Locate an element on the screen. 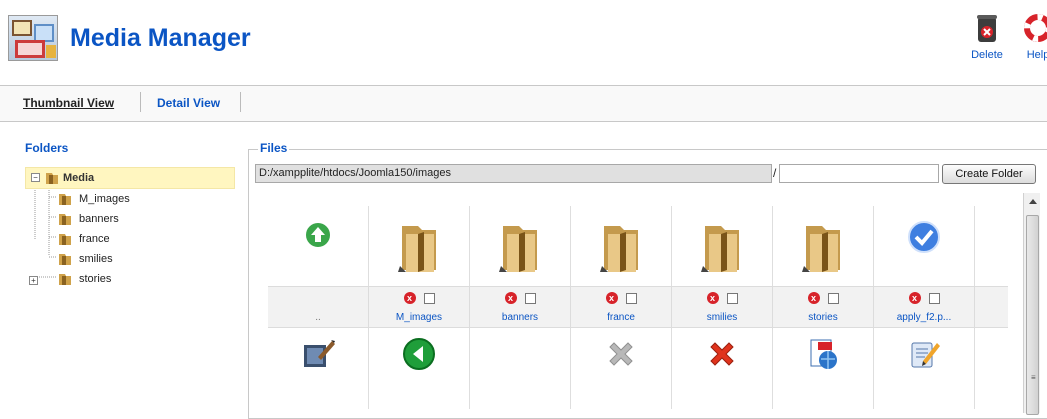 The height and width of the screenshot is (419, 1047). thumb-file-apply is located at coordinates (924, 246).